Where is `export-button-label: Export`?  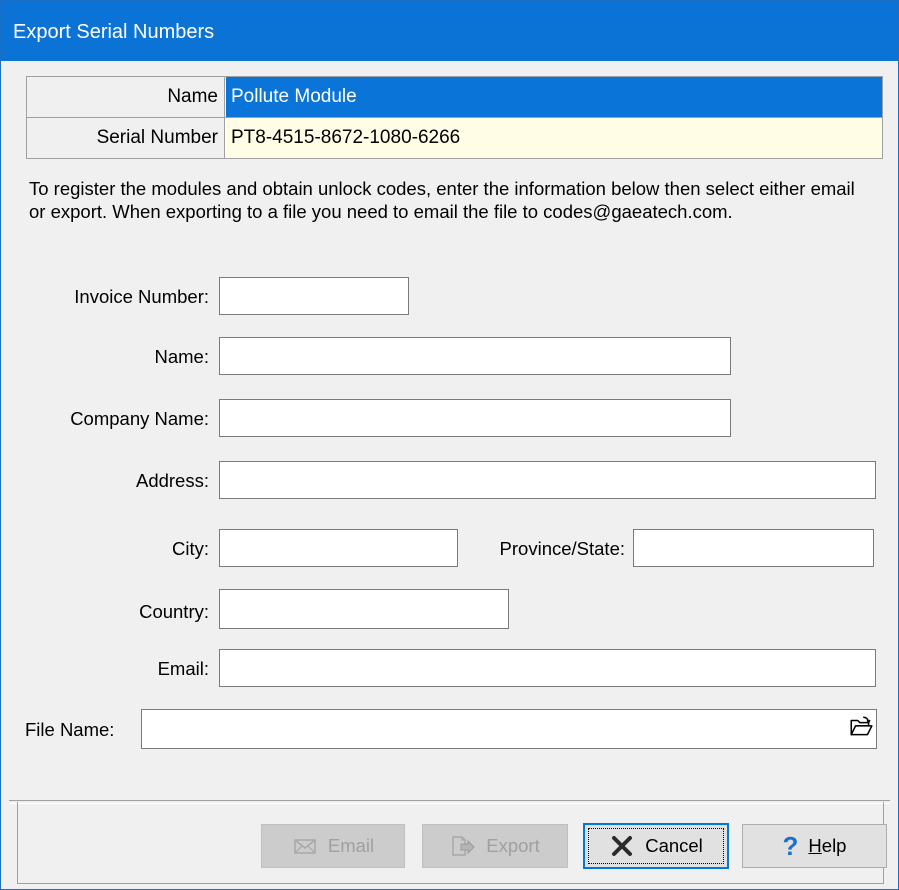
export-button-label: Export is located at coordinates (513, 845).